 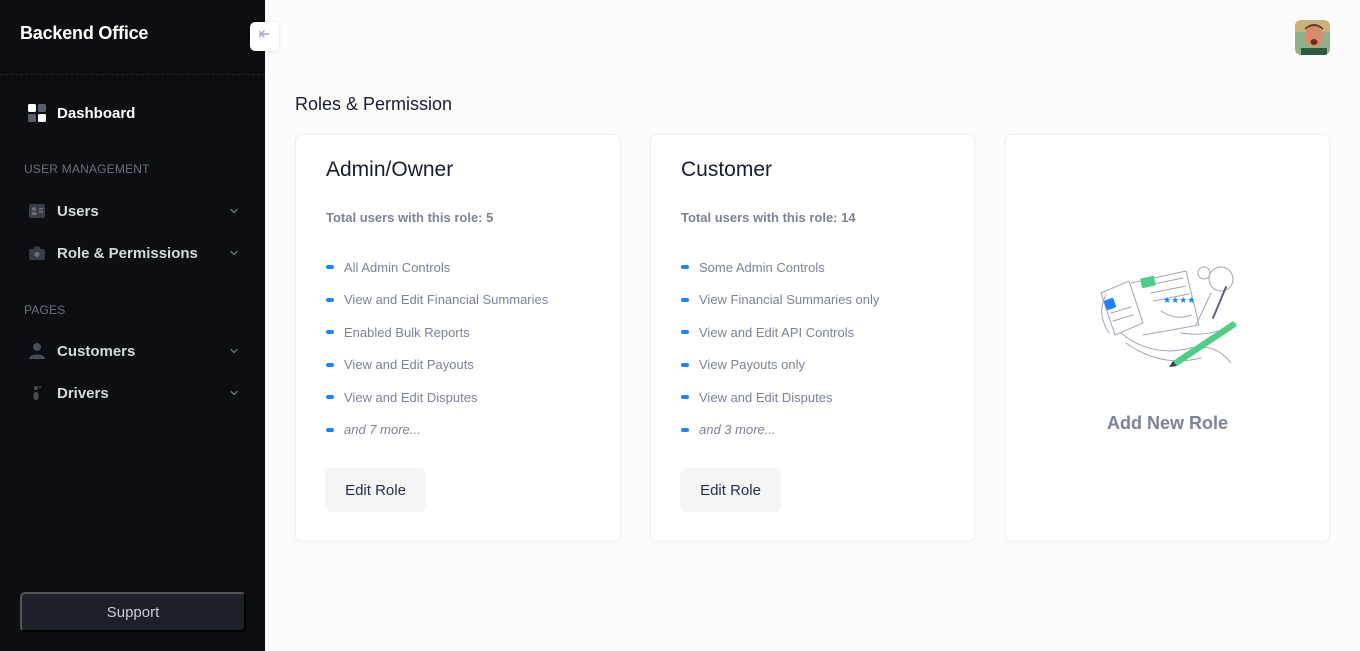 What do you see at coordinates (446, 300) in the screenshot?
I see `permission-label: View and Edit Financial Summaries` at bounding box center [446, 300].